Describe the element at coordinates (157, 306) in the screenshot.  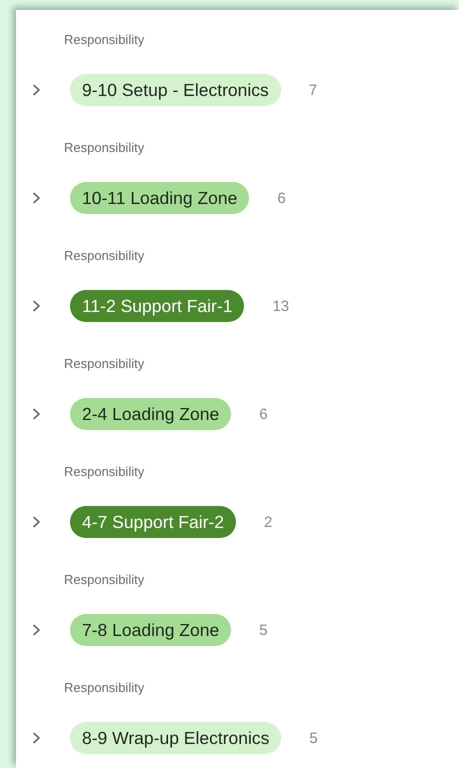
I see `group-tag: 11-2 Support Fair-1` at that location.